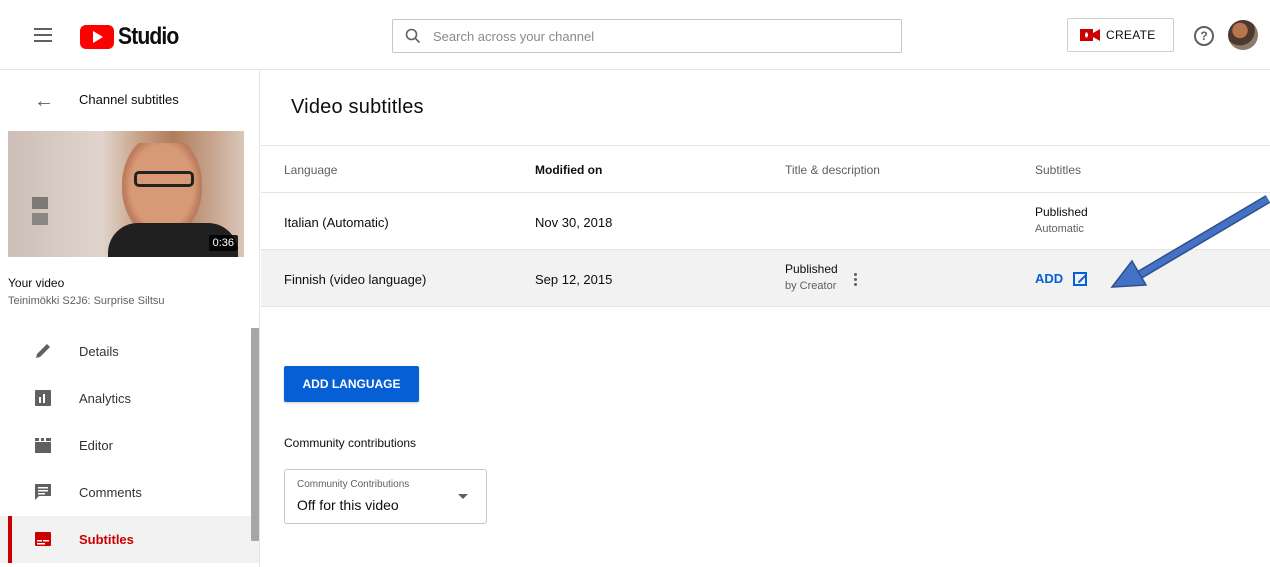  What do you see at coordinates (811, 286) in the screenshot?
I see `row-title-sub: by Creator` at bounding box center [811, 286].